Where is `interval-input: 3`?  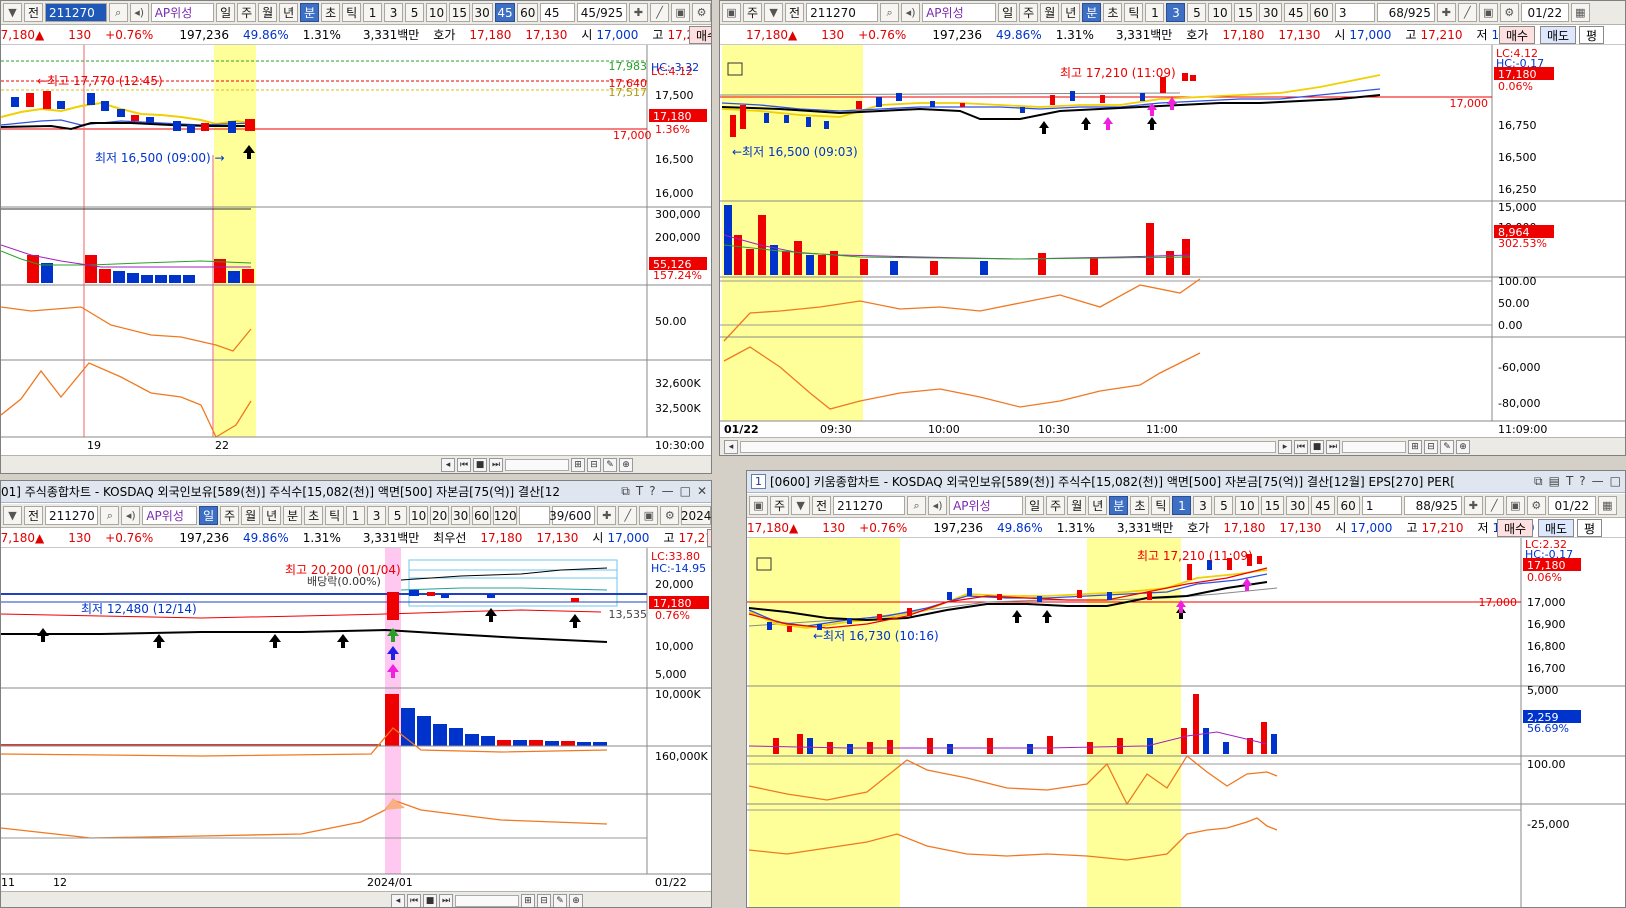
interval-input: 3 is located at coordinates (1354, 12).